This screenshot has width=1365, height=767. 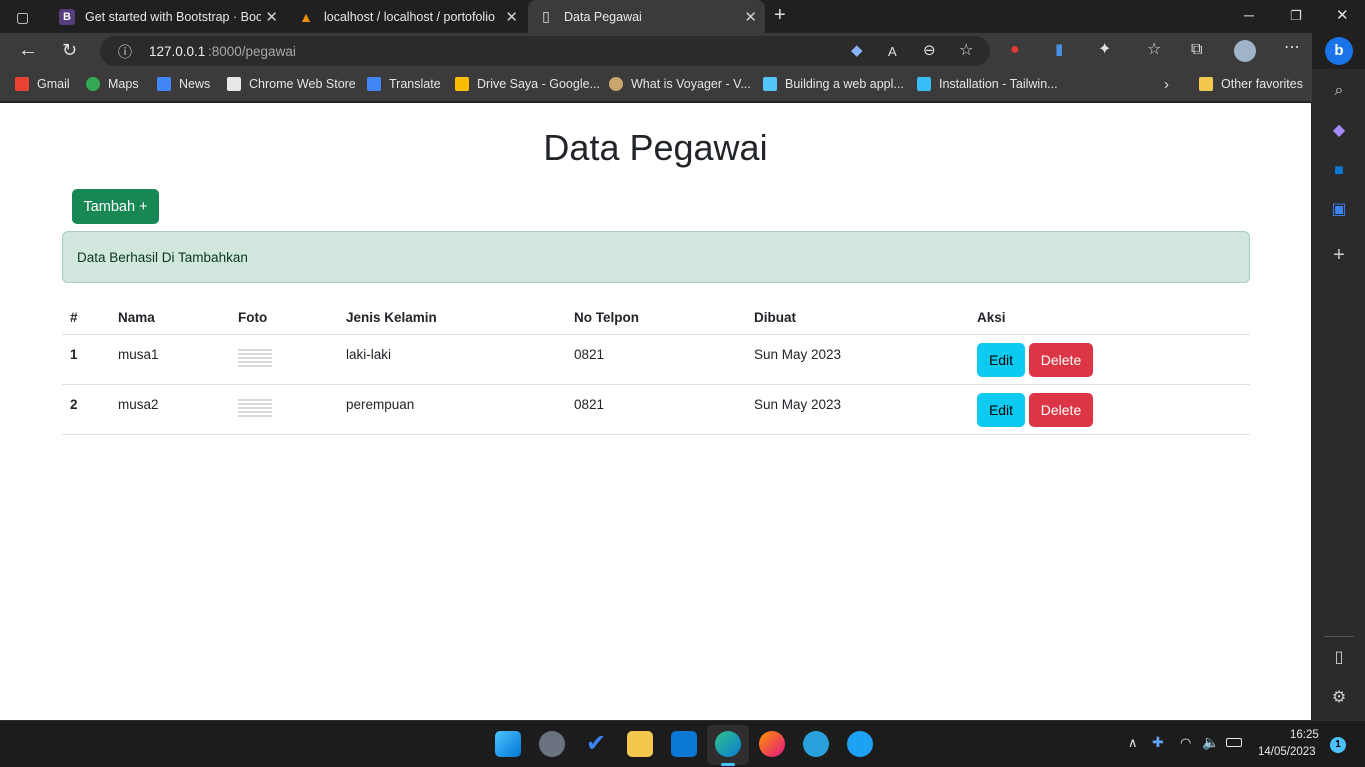 What do you see at coordinates (728, 744) in the screenshot?
I see `edge-app-icon` at bounding box center [728, 744].